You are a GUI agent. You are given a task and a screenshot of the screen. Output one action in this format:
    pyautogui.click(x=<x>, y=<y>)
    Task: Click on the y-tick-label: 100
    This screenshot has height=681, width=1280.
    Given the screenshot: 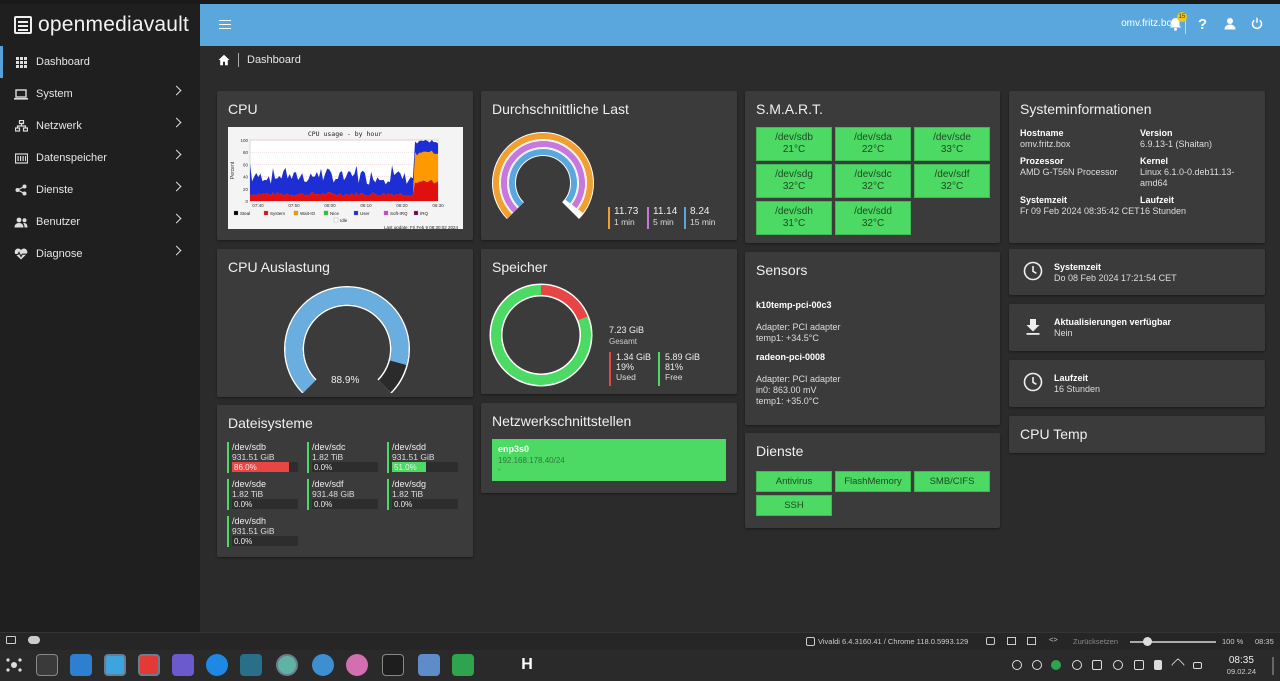 What is the action you would take?
    pyautogui.click(x=244, y=140)
    